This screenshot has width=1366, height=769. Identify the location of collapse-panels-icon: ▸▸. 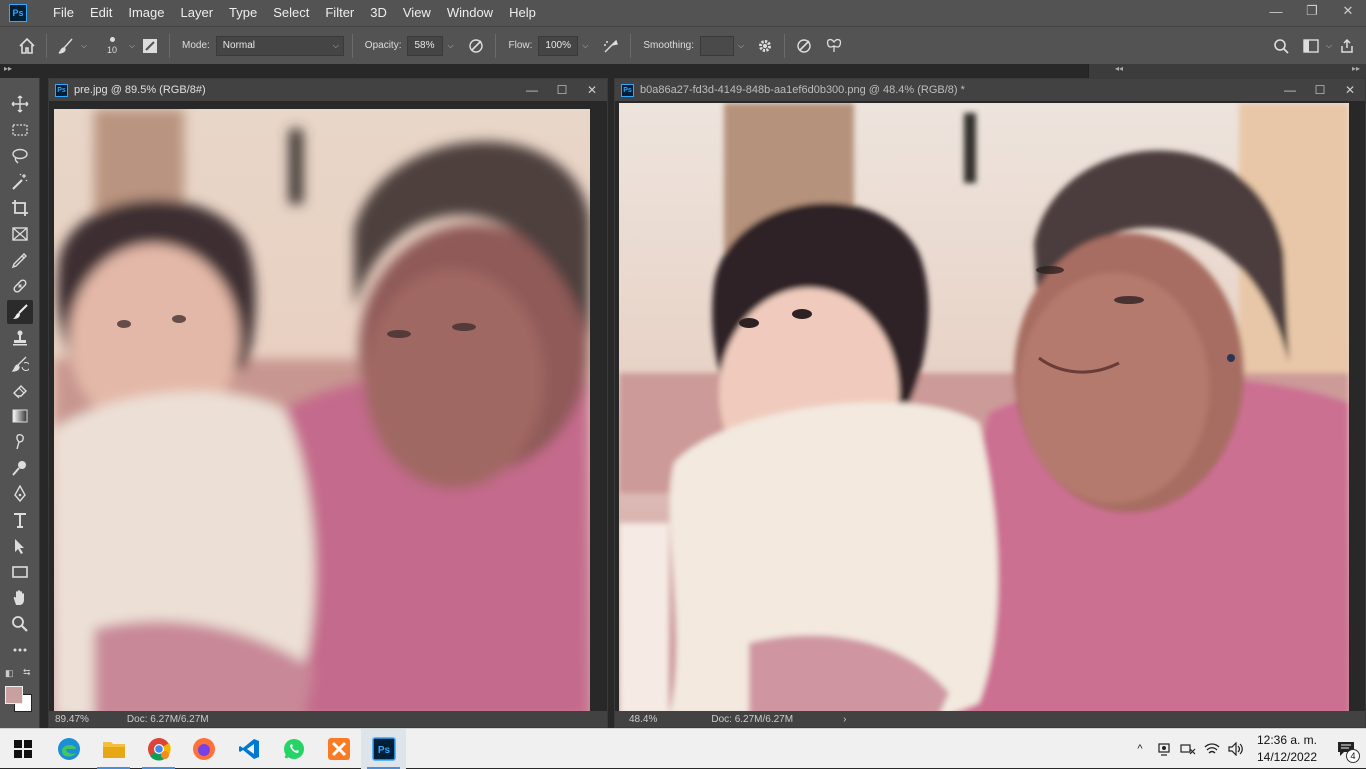
(1356, 68).